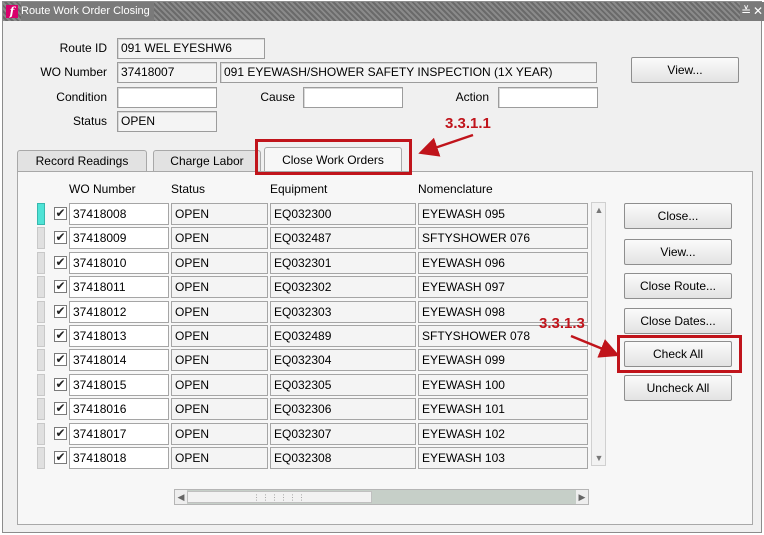 The height and width of the screenshot is (535, 764). What do you see at coordinates (446, 145) in the screenshot?
I see `tab-callout-arrow` at bounding box center [446, 145].